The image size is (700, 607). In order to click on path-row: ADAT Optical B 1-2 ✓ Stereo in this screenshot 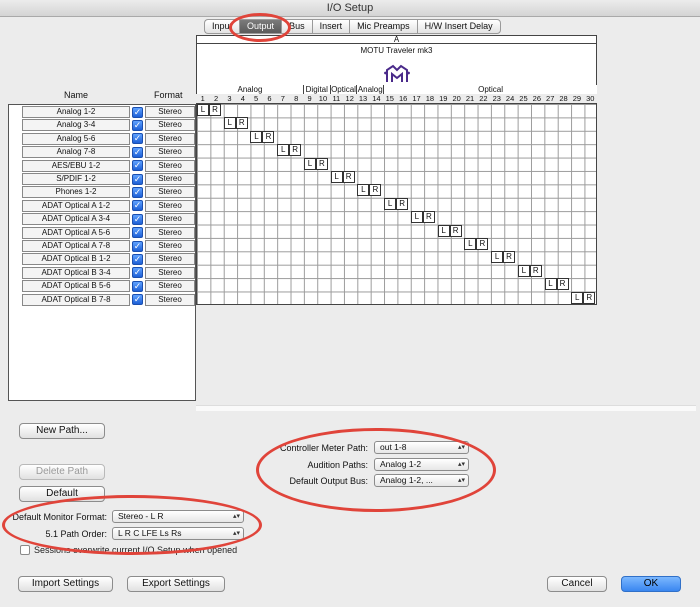, I will do `click(108, 259)`.